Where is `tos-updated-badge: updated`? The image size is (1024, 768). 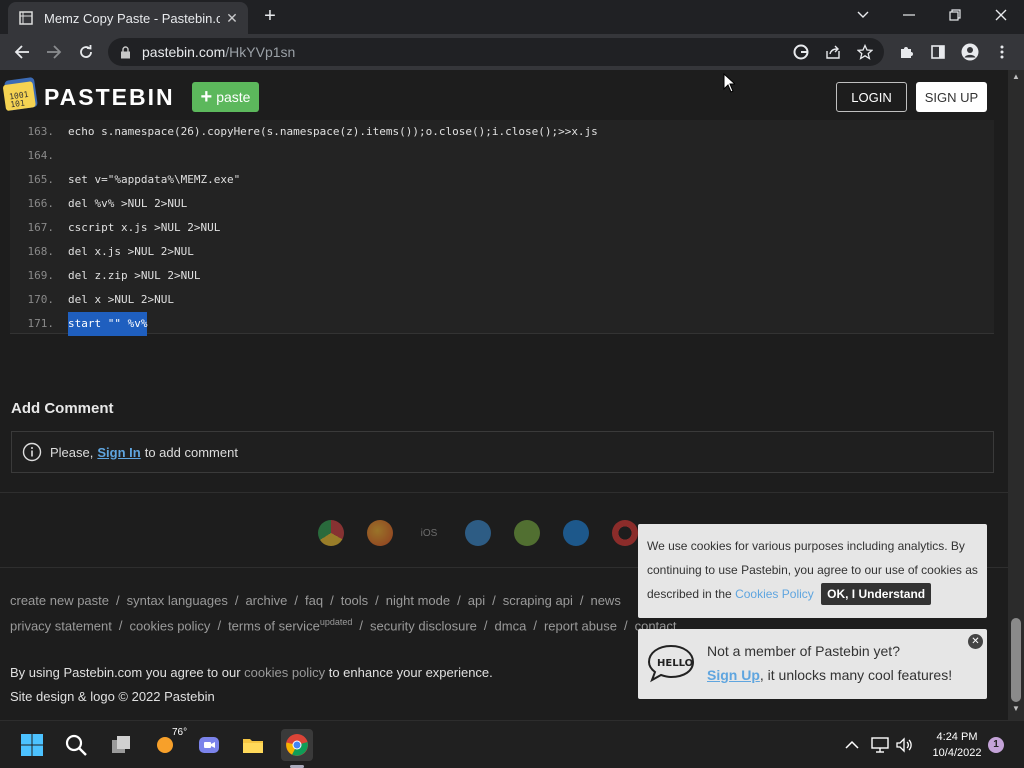
tos-updated-badge: updated is located at coordinates (336, 622).